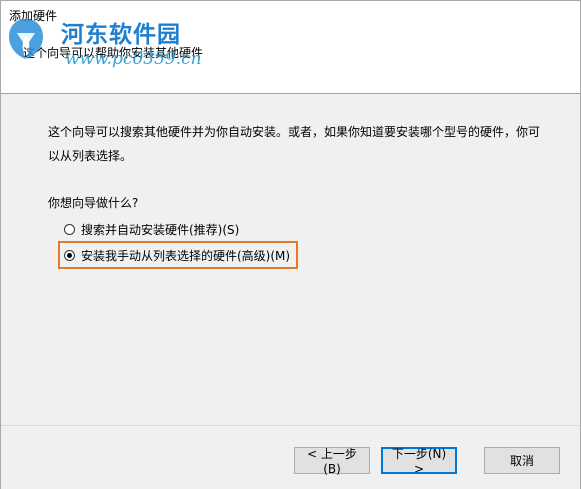 The width and height of the screenshot is (581, 489). I want to click on option-manual-list-label: 安装我手动从列表选择的硬件(高级)(M), so click(186, 255).